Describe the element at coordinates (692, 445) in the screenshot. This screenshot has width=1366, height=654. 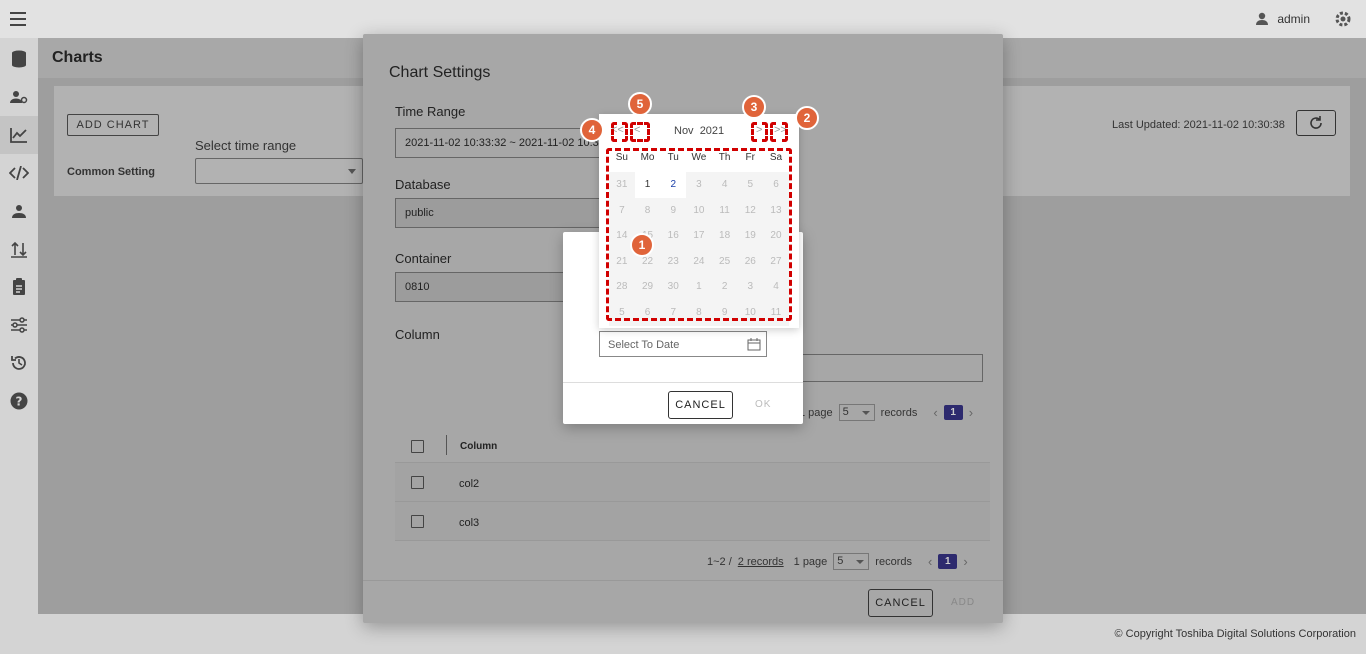
I see `table-header: Column` at that location.